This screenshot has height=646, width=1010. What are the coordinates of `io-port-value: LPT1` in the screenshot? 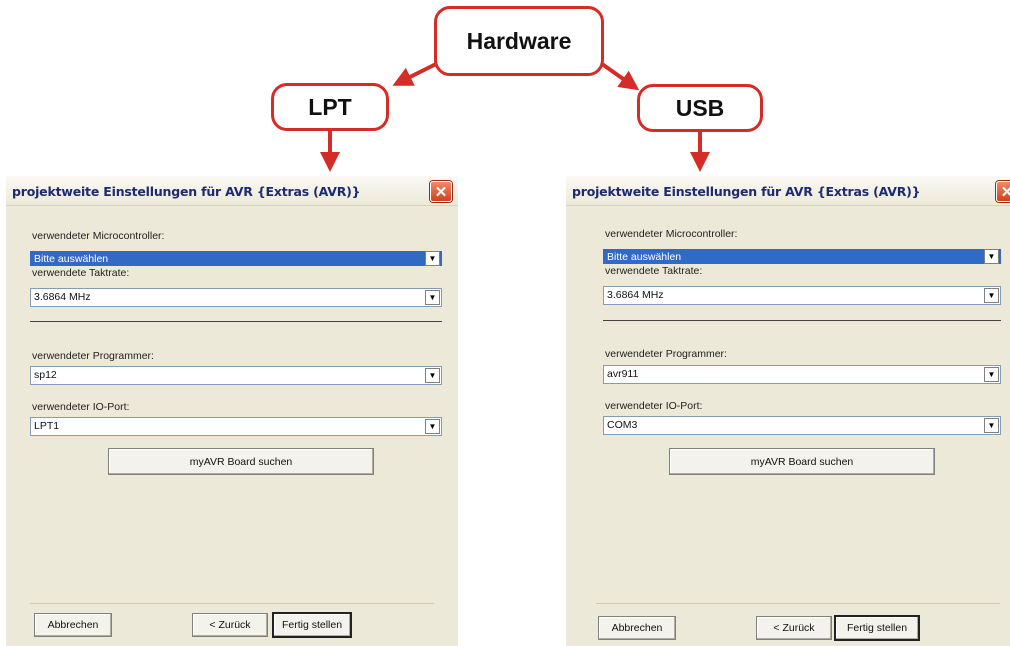 It's located at (47, 426).